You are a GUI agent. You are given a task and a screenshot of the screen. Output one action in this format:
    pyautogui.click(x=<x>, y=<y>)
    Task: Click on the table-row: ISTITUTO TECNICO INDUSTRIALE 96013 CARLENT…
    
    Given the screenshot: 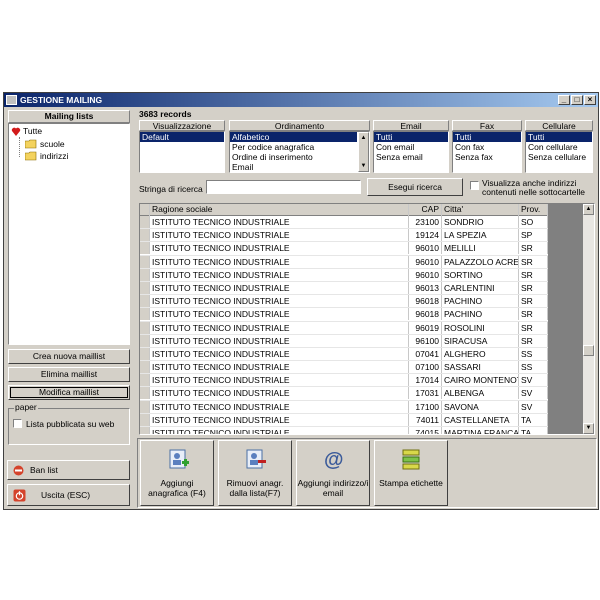 What is the action you would take?
    pyautogui.click(x=344, y=288)
    